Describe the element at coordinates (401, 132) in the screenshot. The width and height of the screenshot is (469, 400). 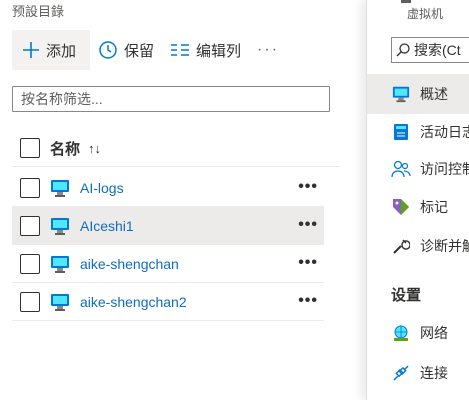
I see `activity-log-icon` at that location.